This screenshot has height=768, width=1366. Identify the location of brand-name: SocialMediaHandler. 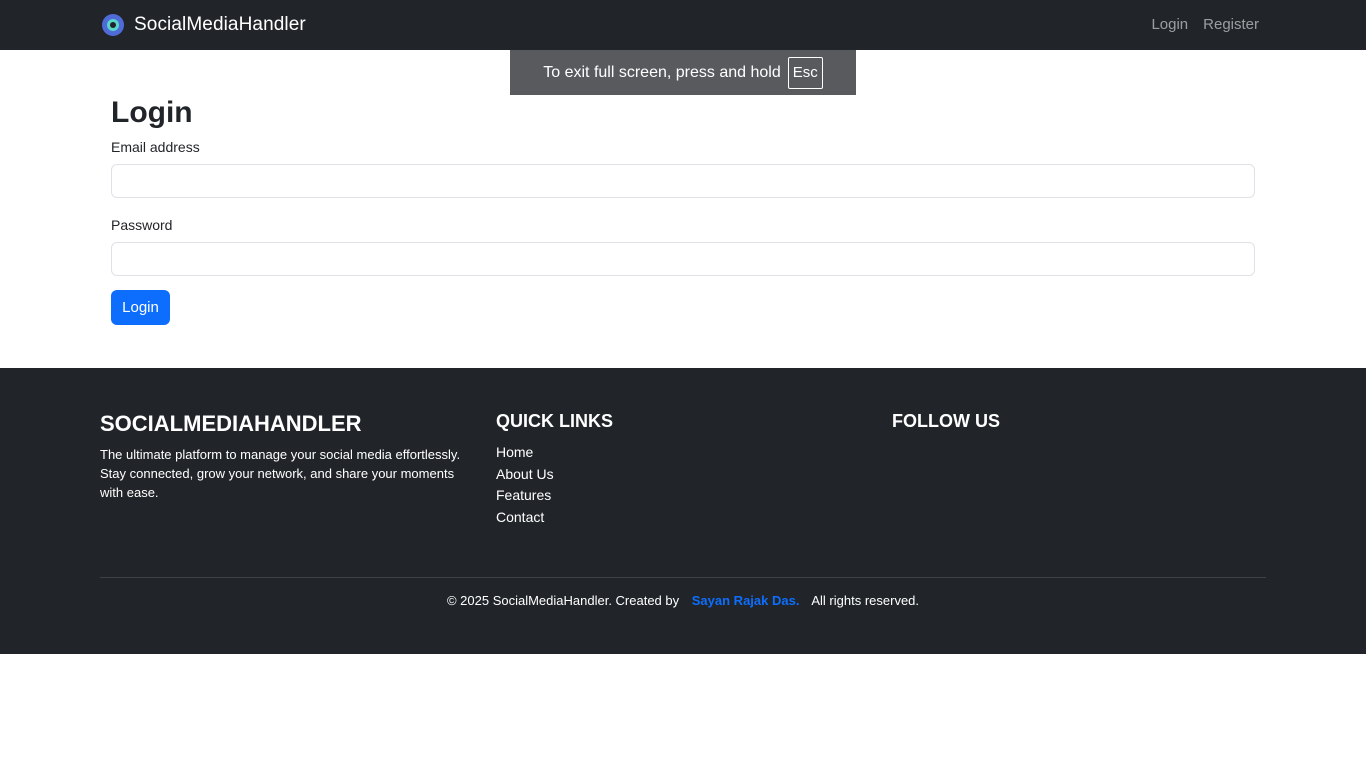
(220, 24).